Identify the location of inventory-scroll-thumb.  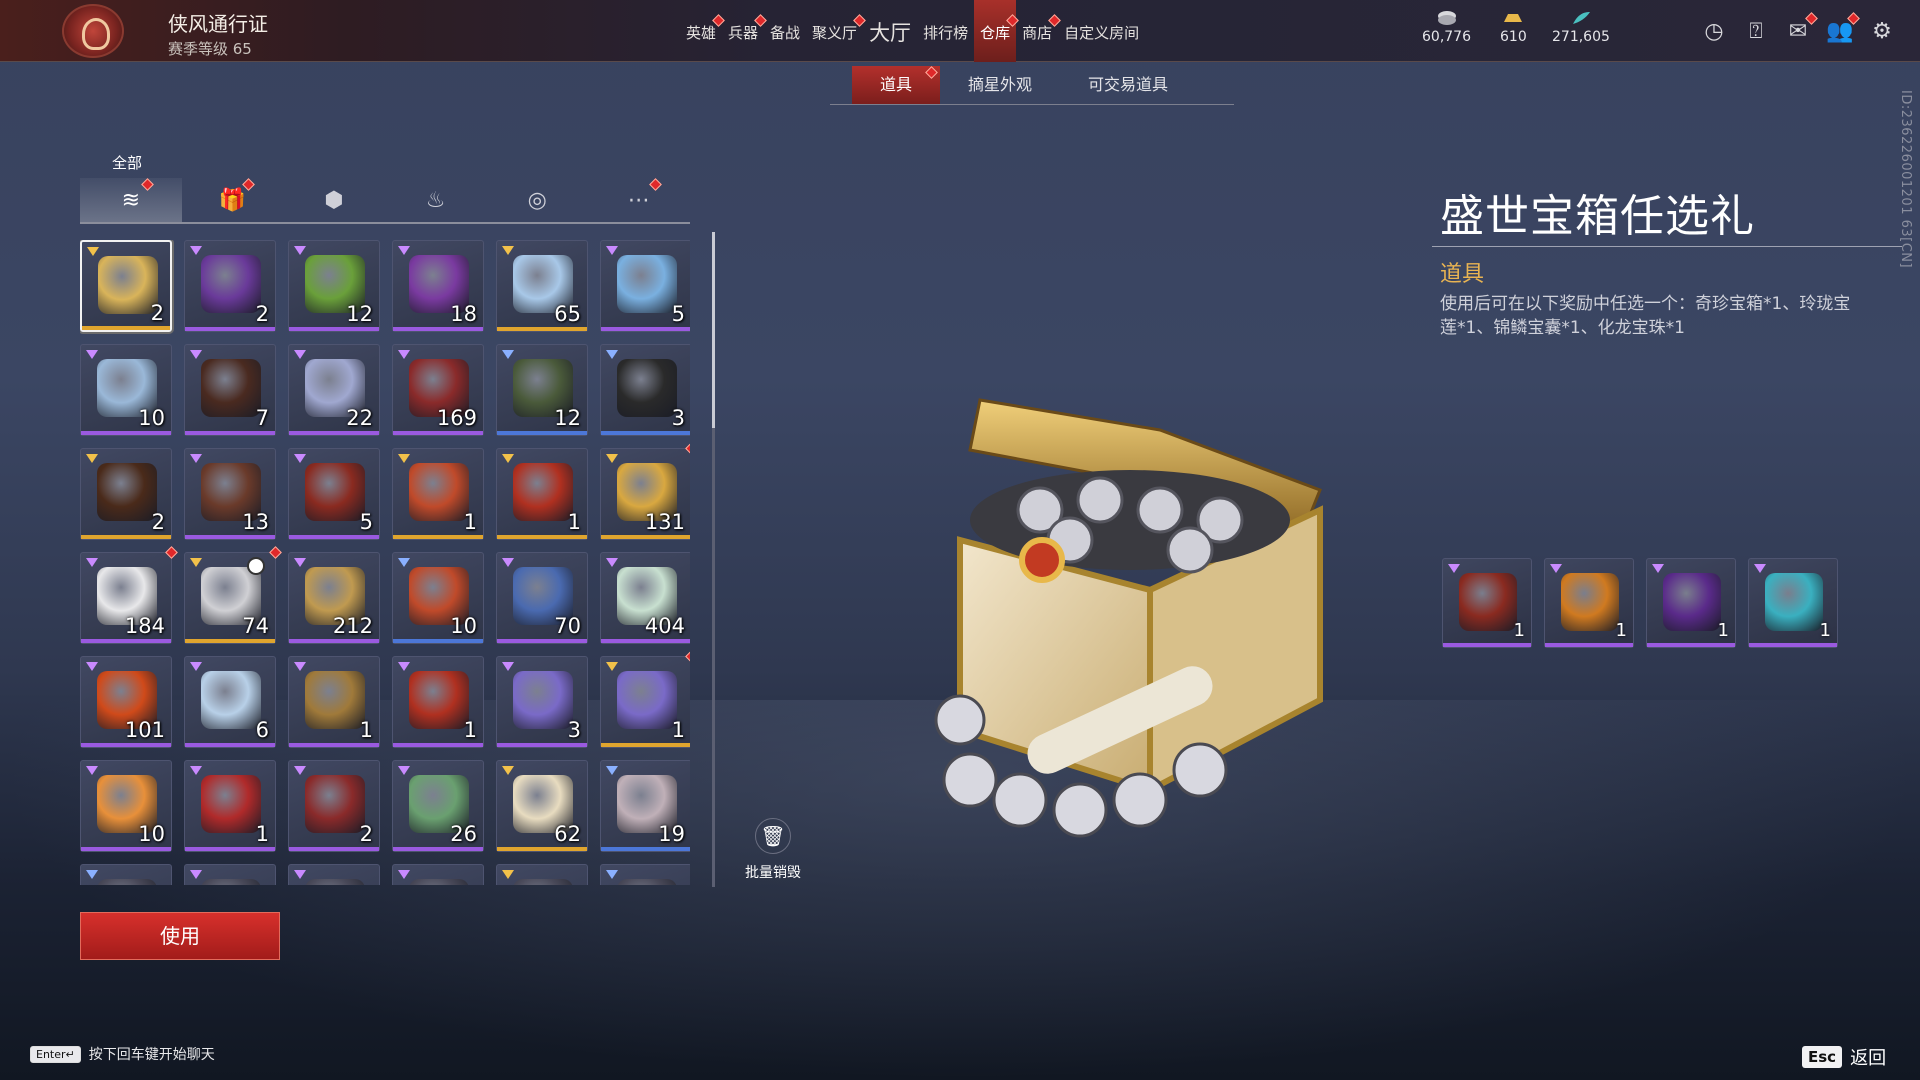
(713, 330).